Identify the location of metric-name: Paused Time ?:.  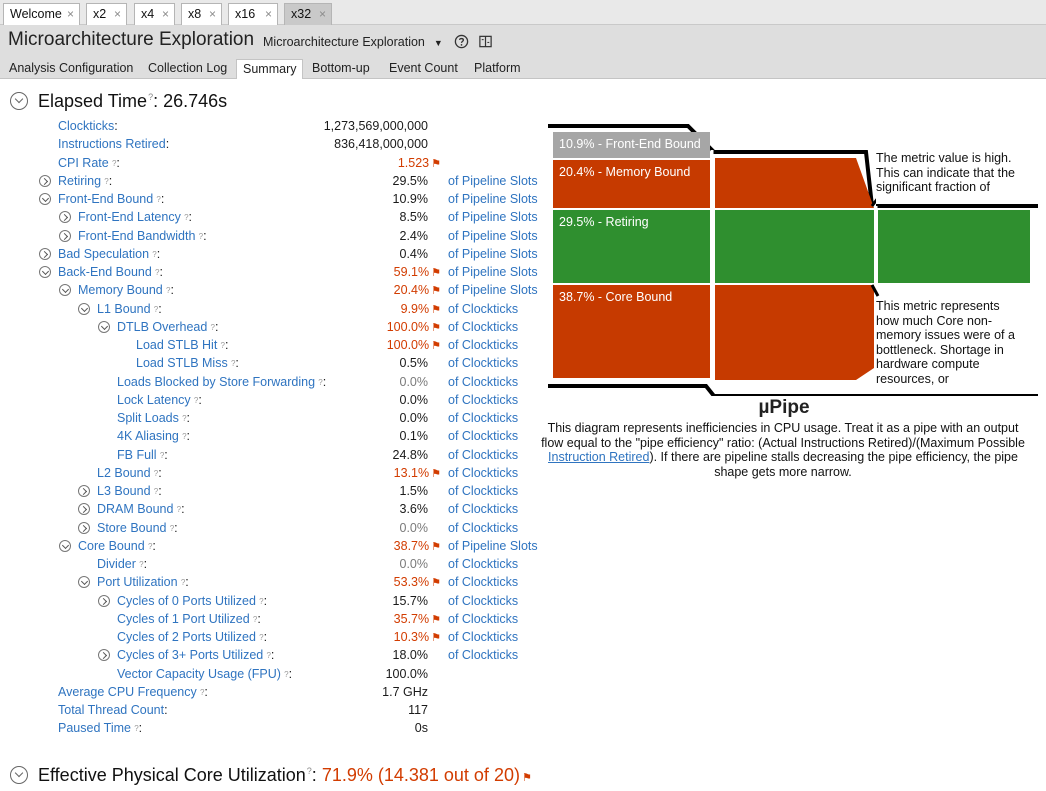
(100, 728).